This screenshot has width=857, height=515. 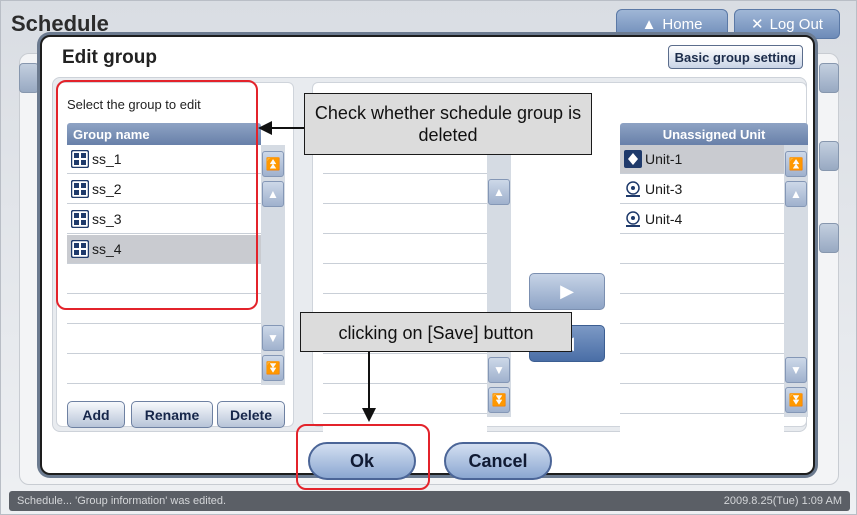 What do you see at coordinates (369, 381) in the screenshot?
I see `callout-arrow-down-line` at bounding box center [369, 381].